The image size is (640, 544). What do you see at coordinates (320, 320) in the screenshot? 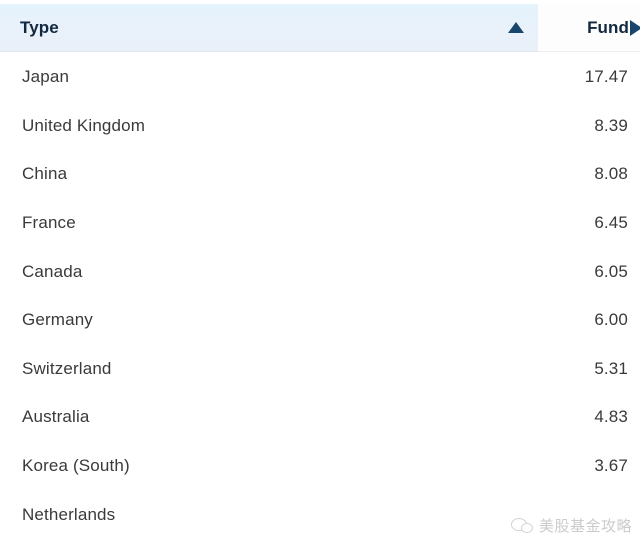
I see `table-row: Germany 6.00` at bounding box center [320, 320].